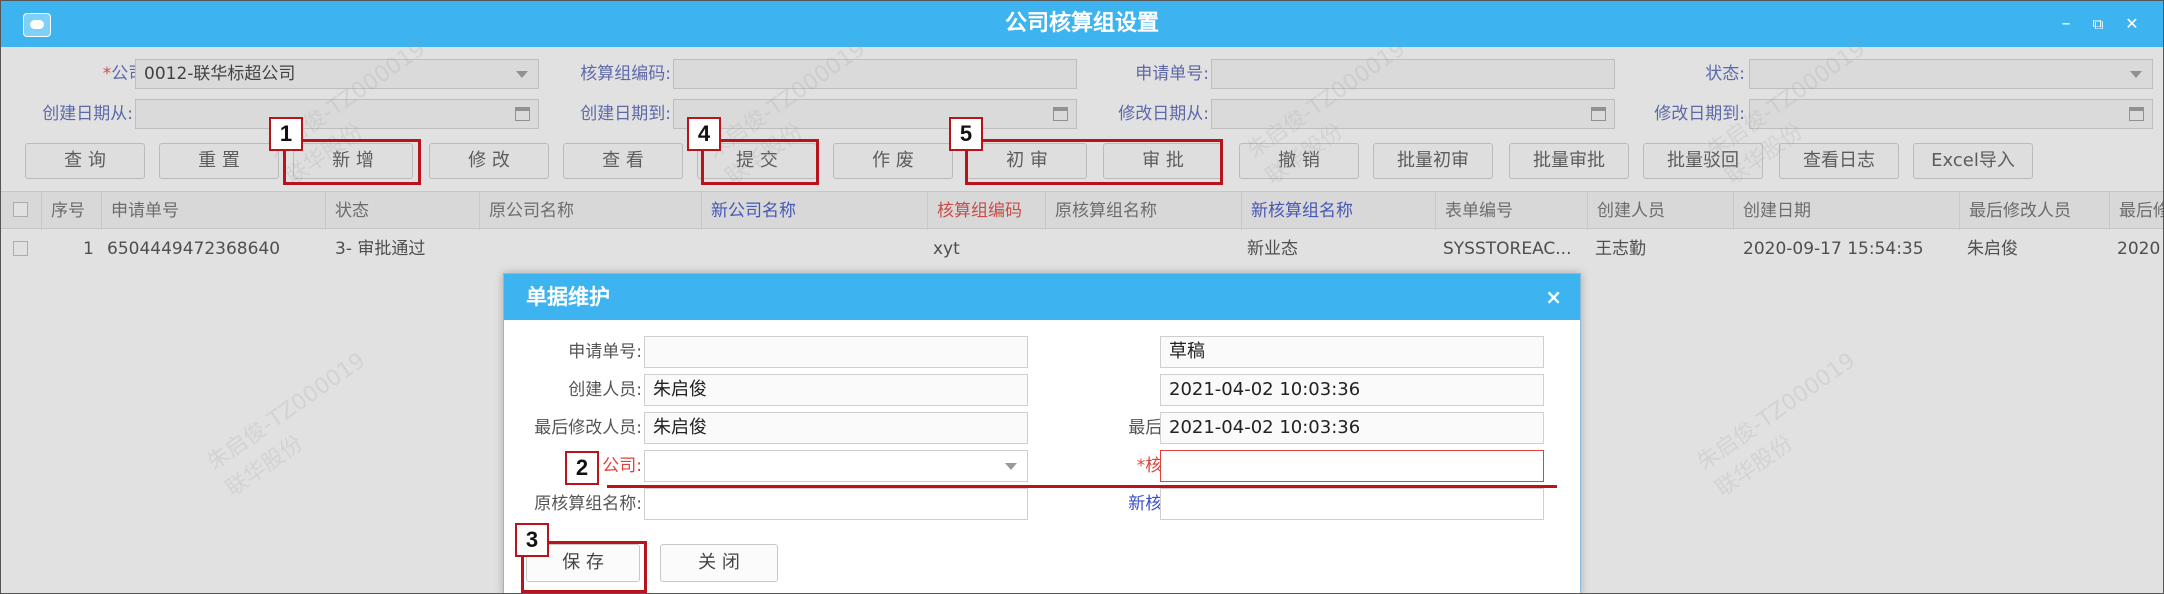 Image resolution: width=2164 pixels, height=594 pixels. I want to click on annotation-number: 5, so click(966, 134).